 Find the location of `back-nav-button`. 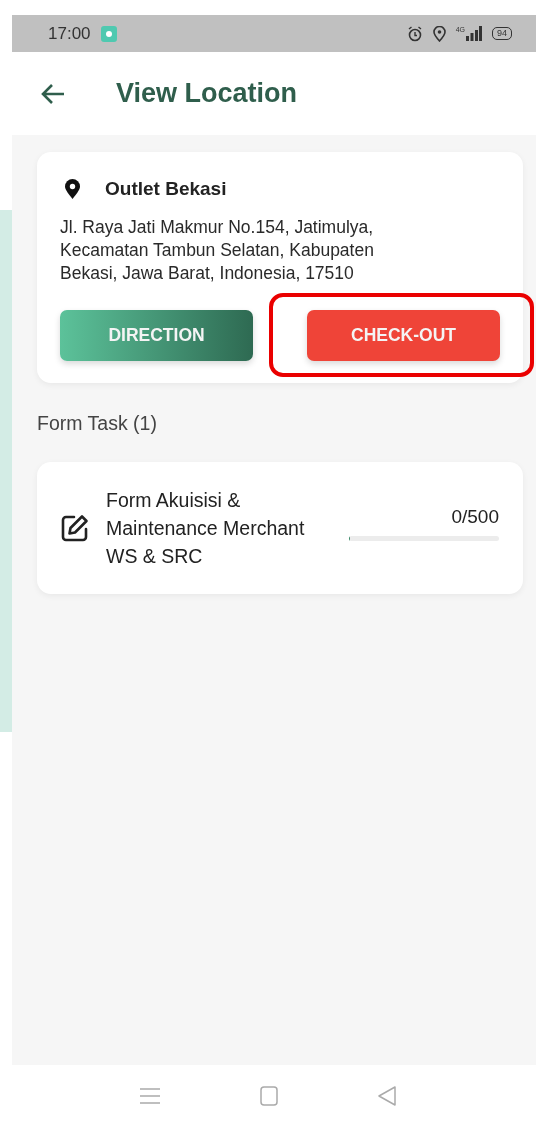

back-nav-button is located at coordinates (387, 1095).